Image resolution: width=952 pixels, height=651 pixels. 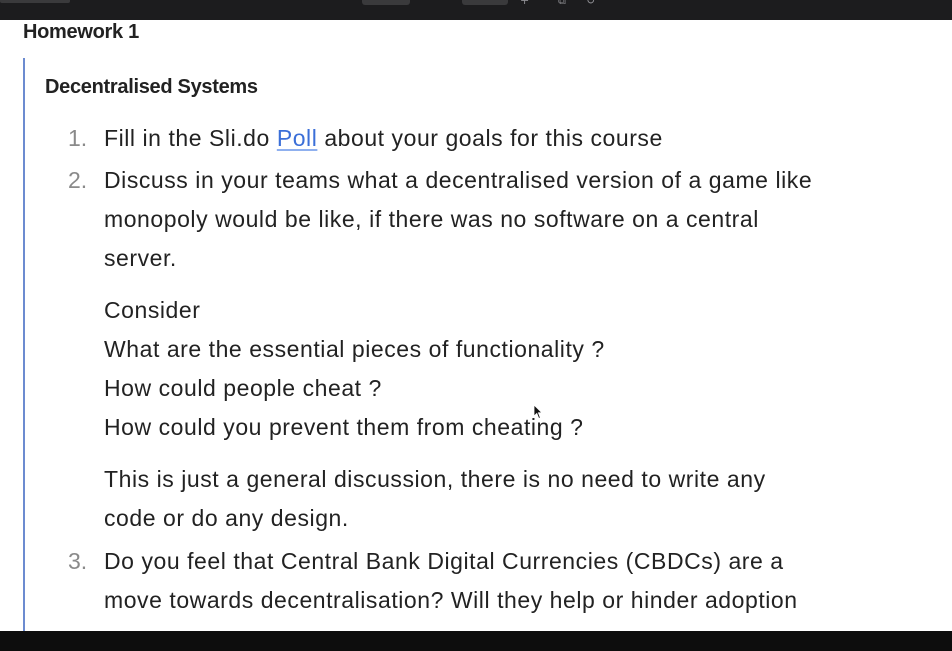 What do you see at coordinates (81, 32) in the screenshot?
I see `page-title: Homework 1` at bounding box center [81, 32].